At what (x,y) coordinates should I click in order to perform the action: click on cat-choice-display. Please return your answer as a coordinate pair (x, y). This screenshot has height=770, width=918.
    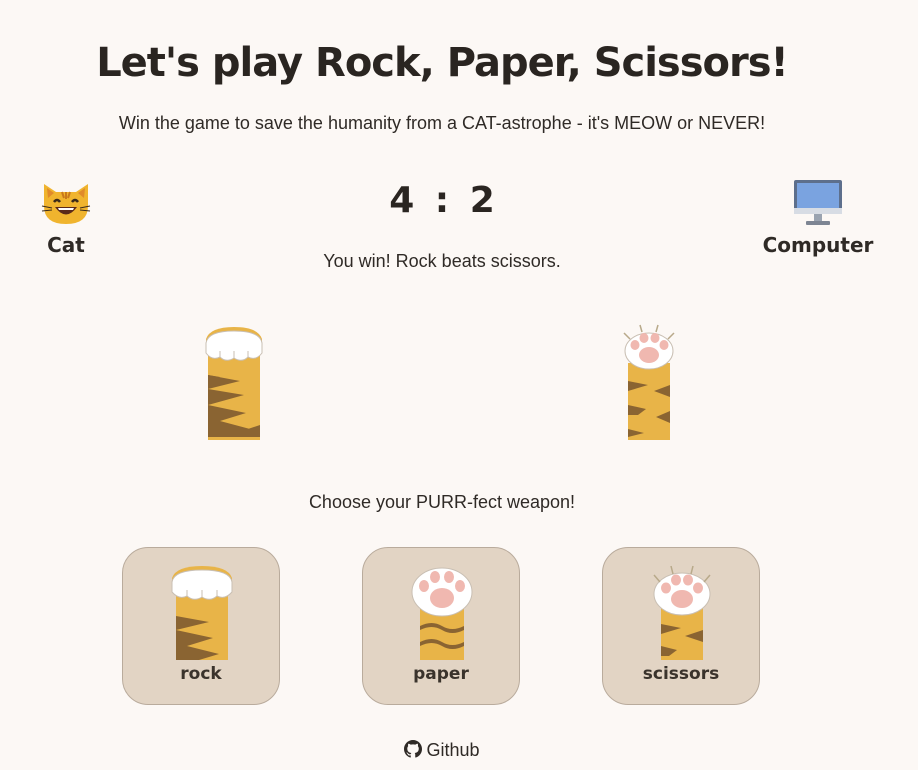
    Looking at the image, I should click on (234, 382).